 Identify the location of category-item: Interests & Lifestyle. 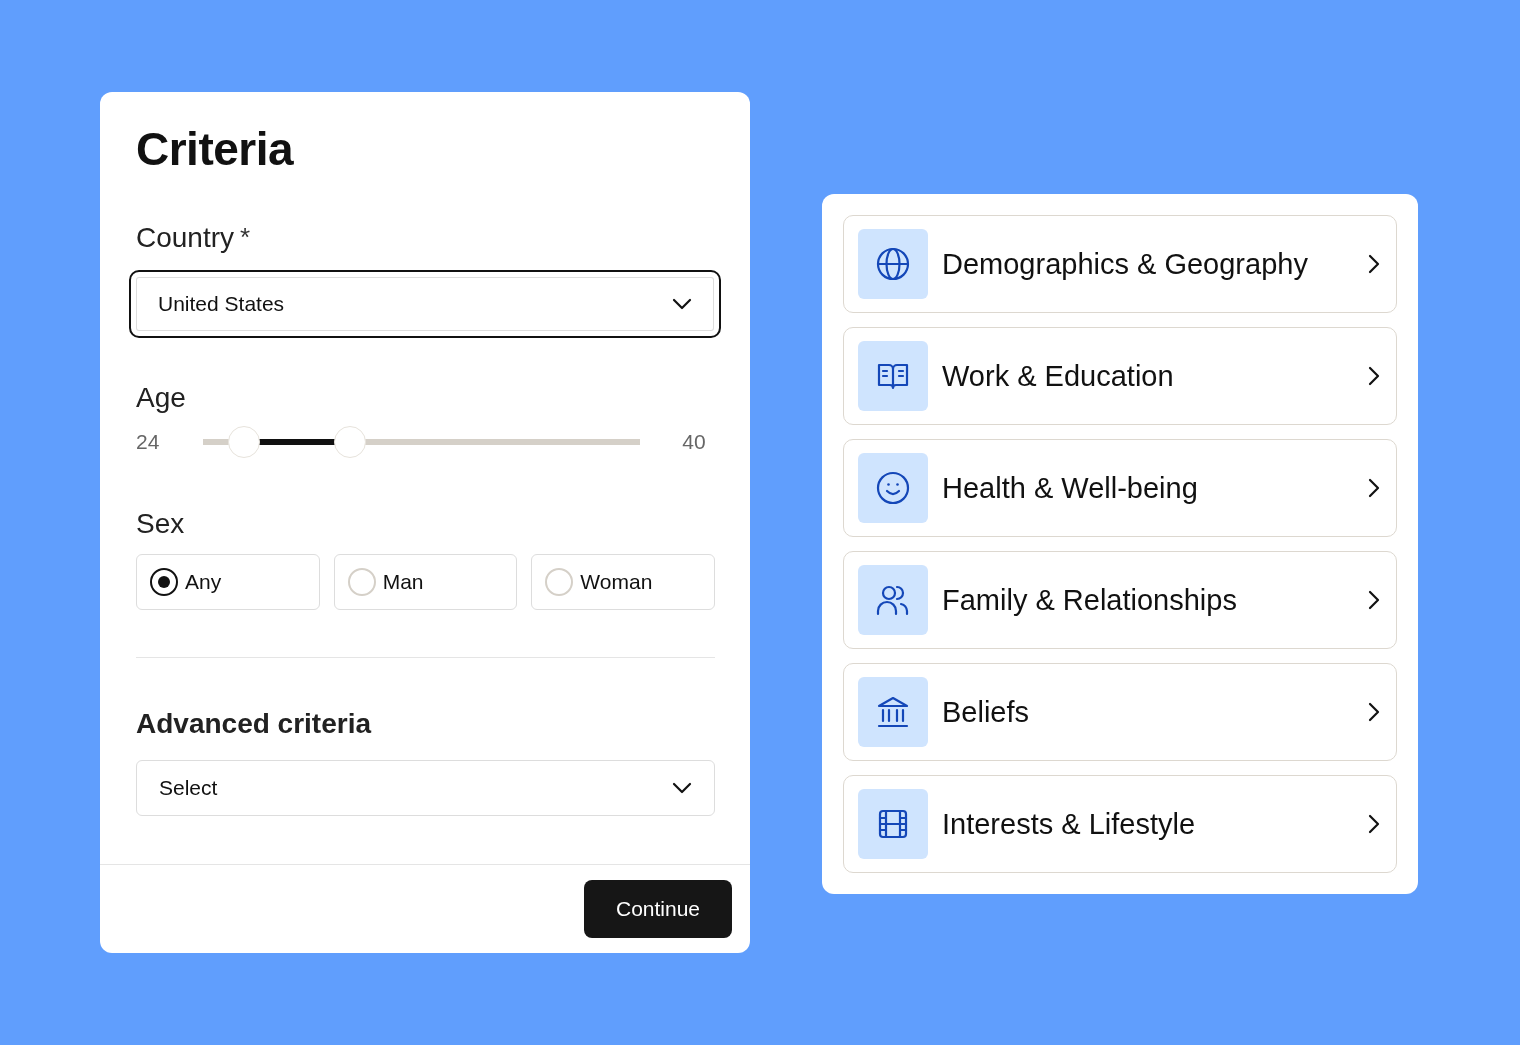
(1120, 824).